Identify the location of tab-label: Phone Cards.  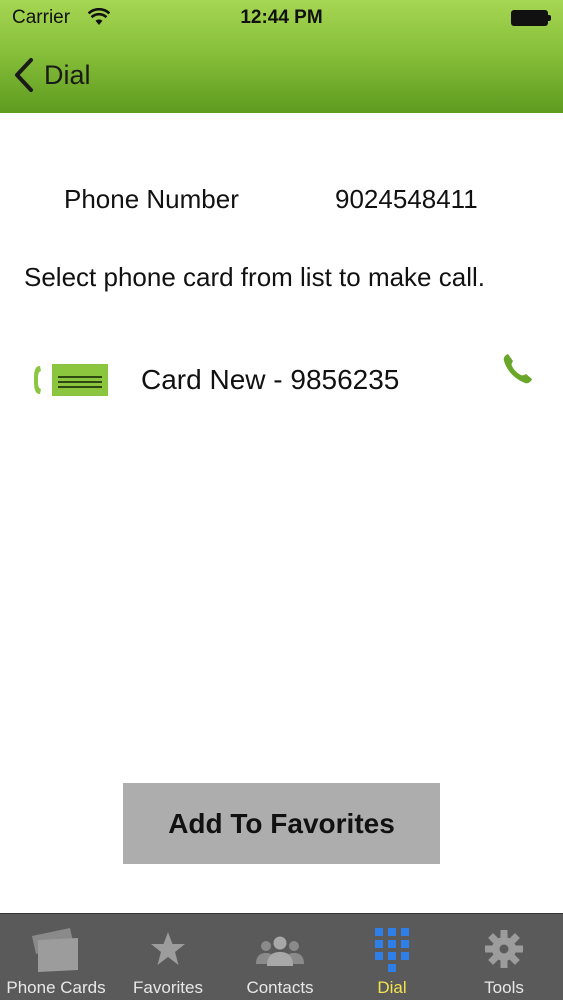
(56, 987).